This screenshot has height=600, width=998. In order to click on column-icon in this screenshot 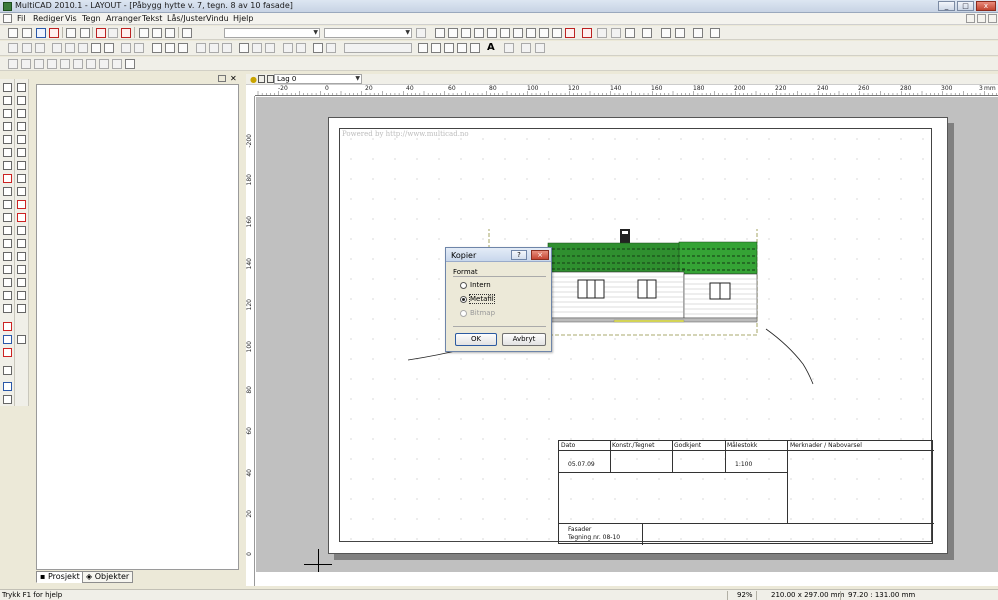, I will do `click(26, 64)`.